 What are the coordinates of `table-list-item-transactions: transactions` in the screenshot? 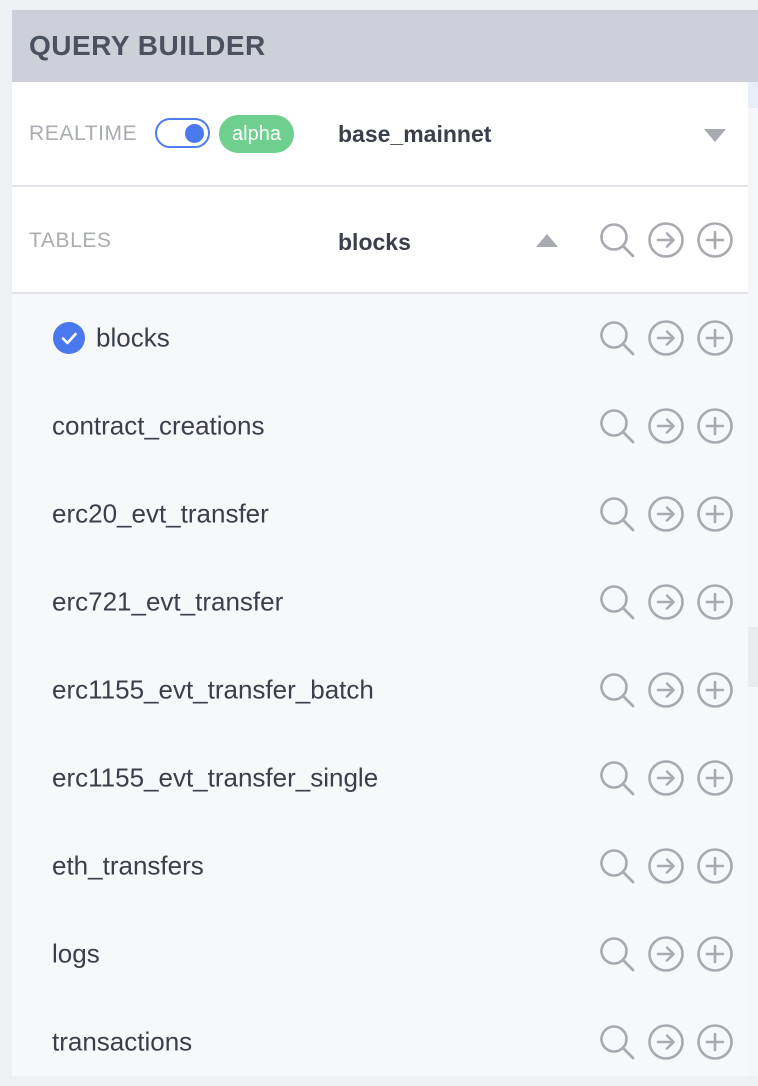 It's located at (380, 1042).